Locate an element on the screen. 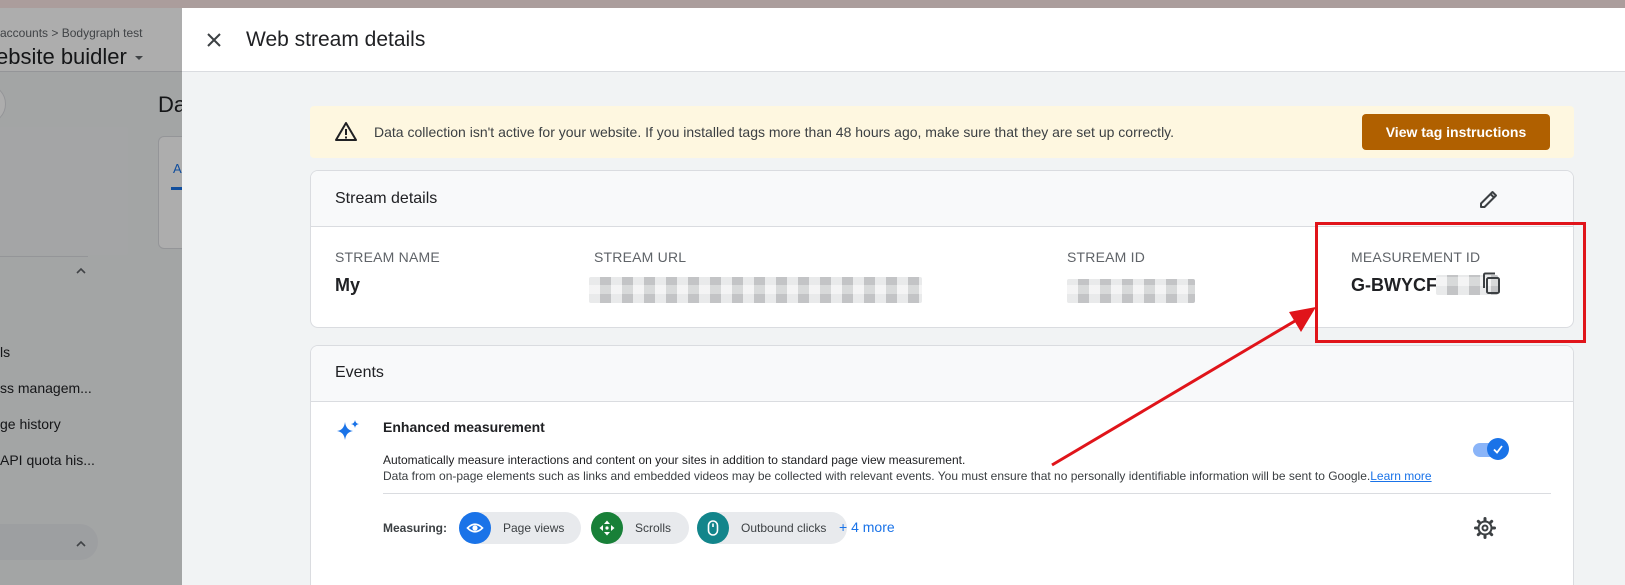 The image size is (1625, 585). scroll-icon is located at coordinates (607, 528).